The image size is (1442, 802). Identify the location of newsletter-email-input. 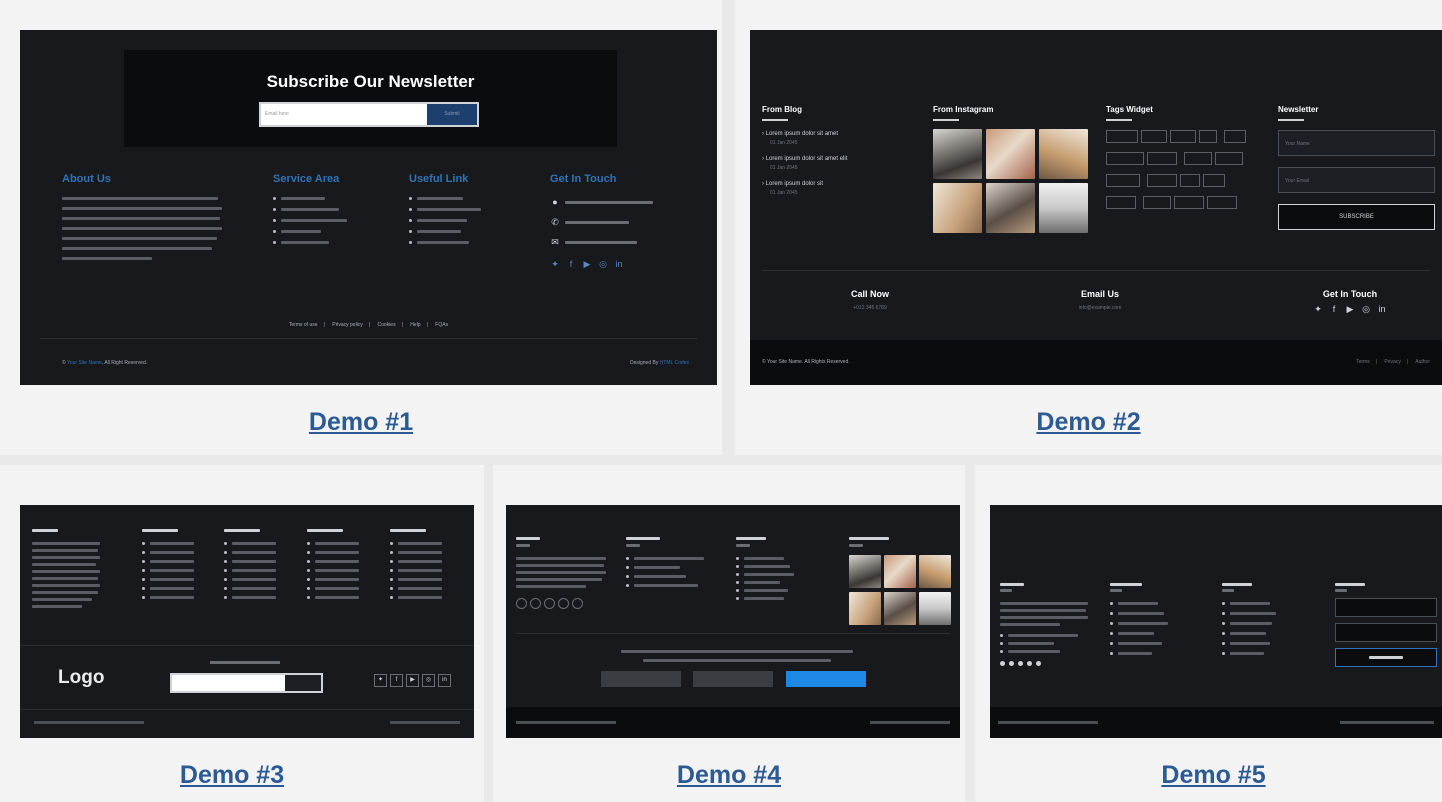
(733, 679).